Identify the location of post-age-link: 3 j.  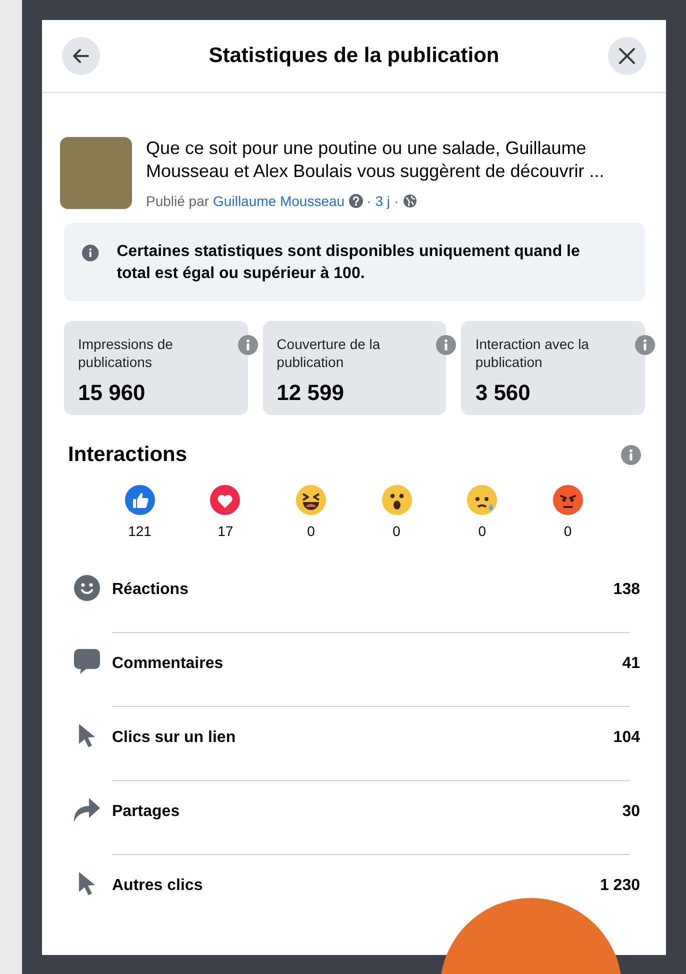
(382, 201).